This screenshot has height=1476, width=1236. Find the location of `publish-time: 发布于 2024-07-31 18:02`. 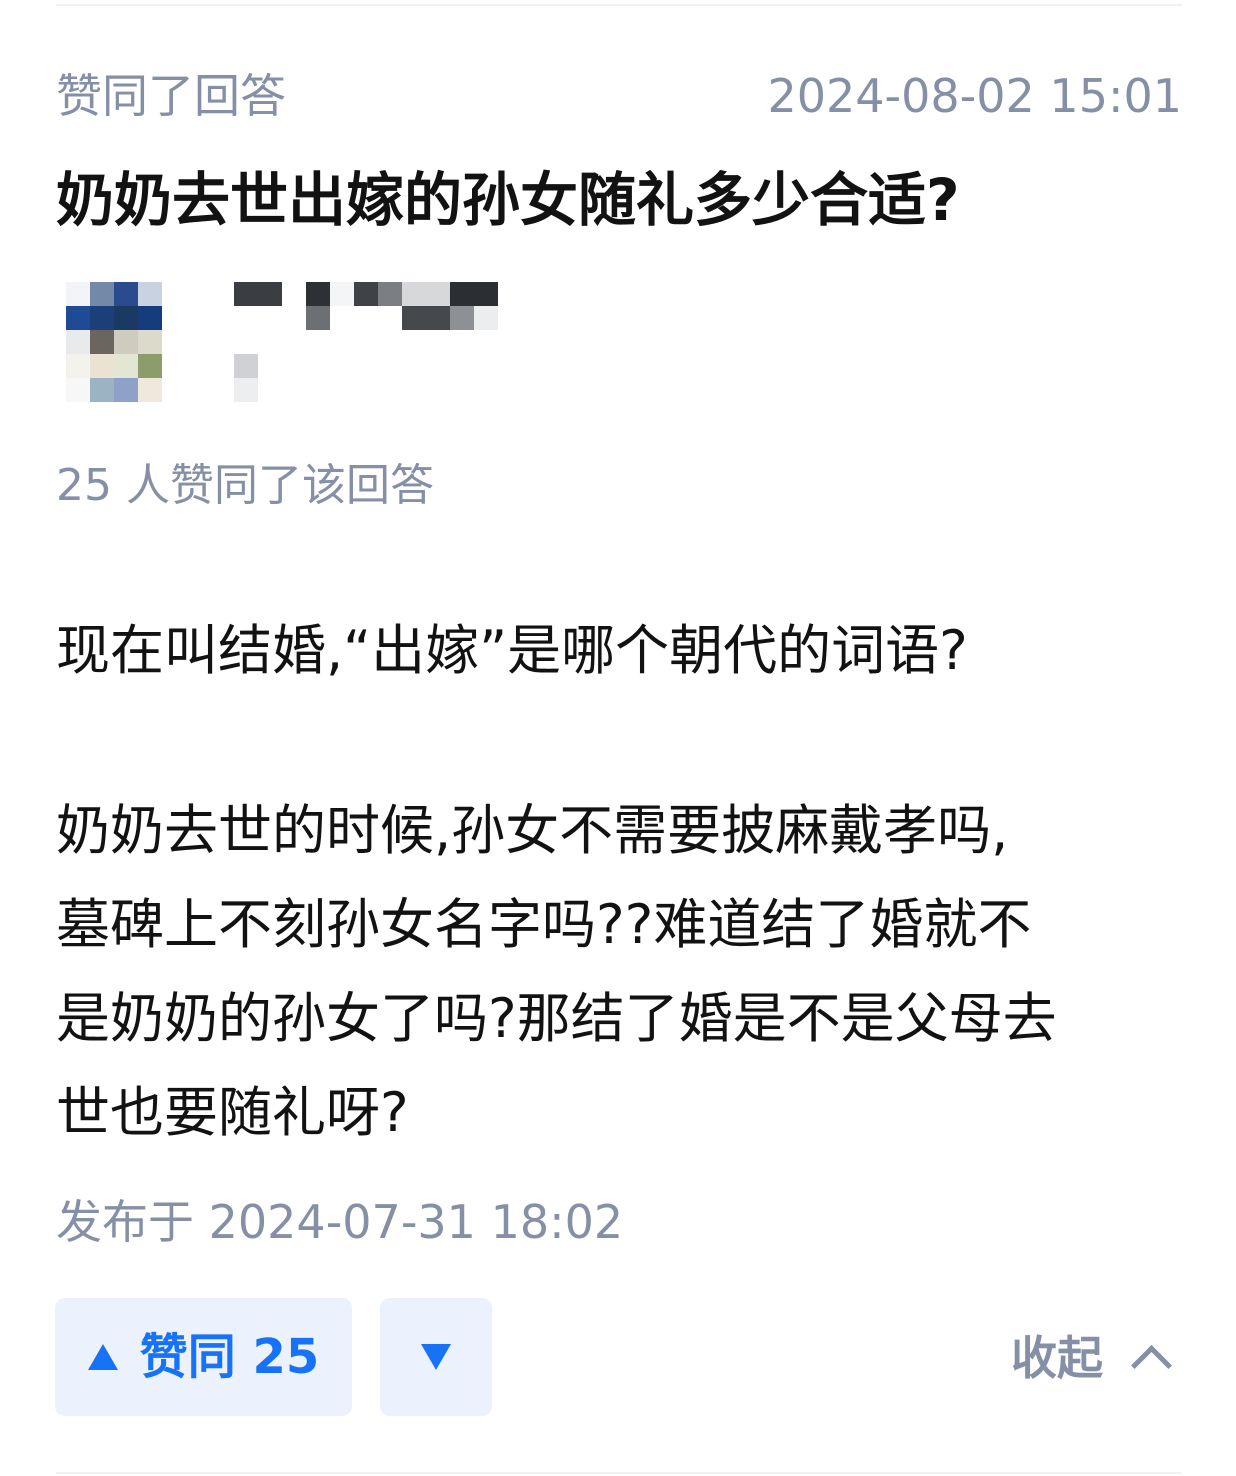

publish-time: 发布于 2024-07-31 18:02 is located at coordinates (340, 1222).